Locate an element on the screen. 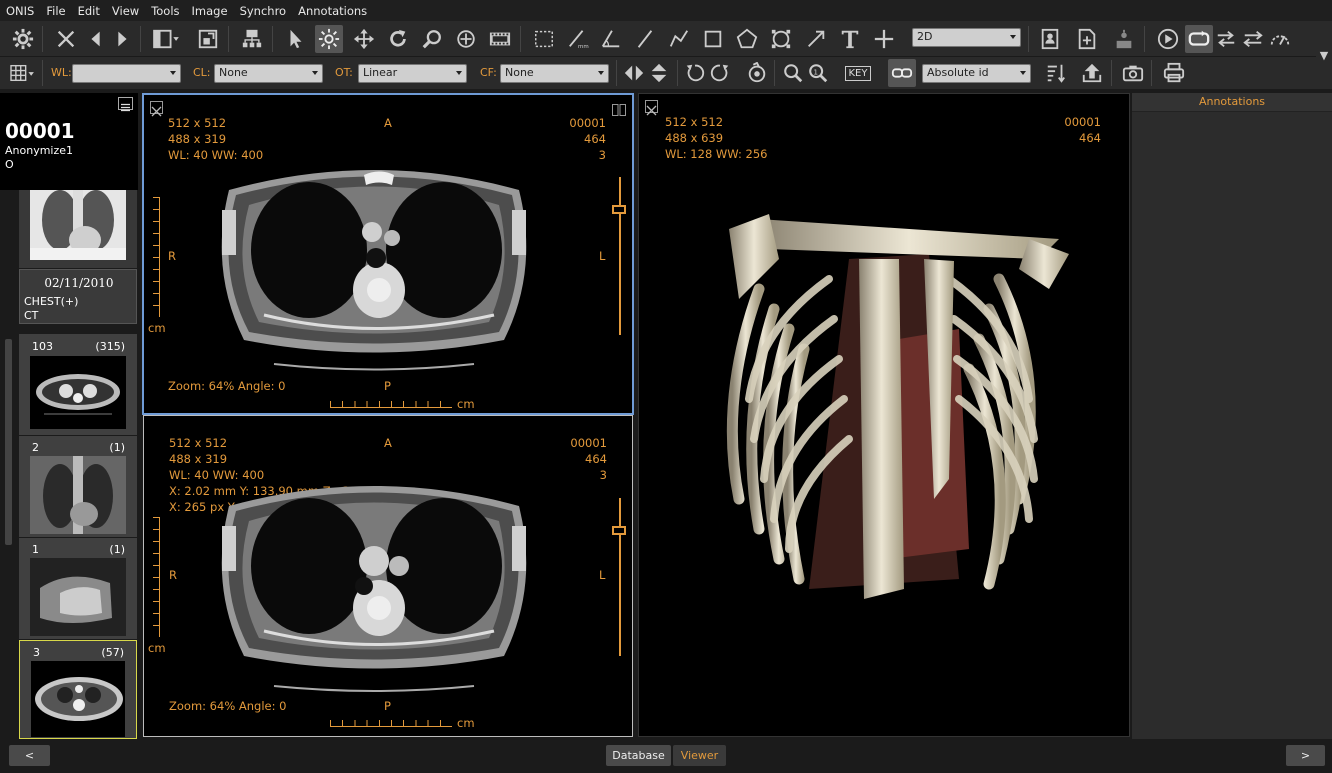  close-icon is located at coordinates (66, 39).